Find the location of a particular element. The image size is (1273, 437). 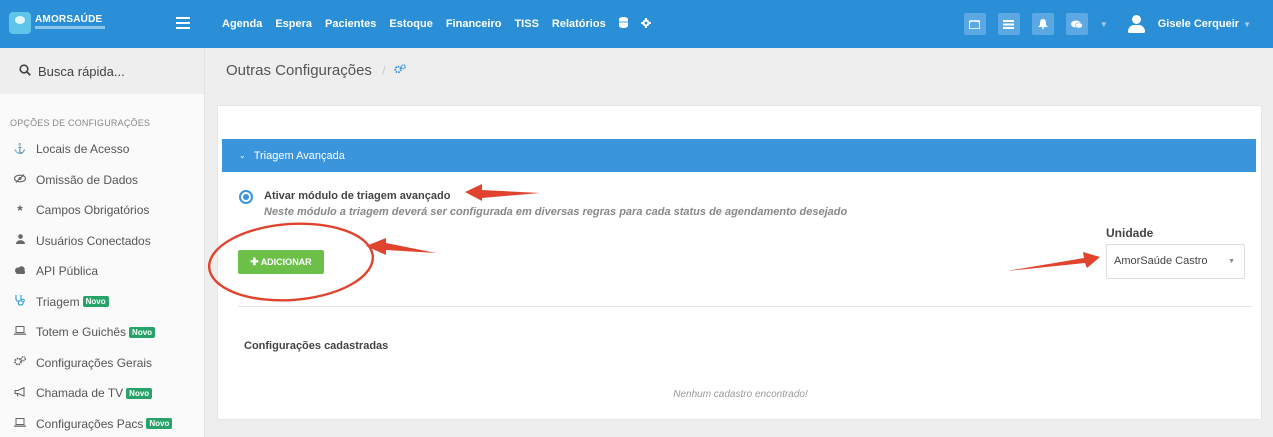

avatar is located at coordinates (1136, 24).